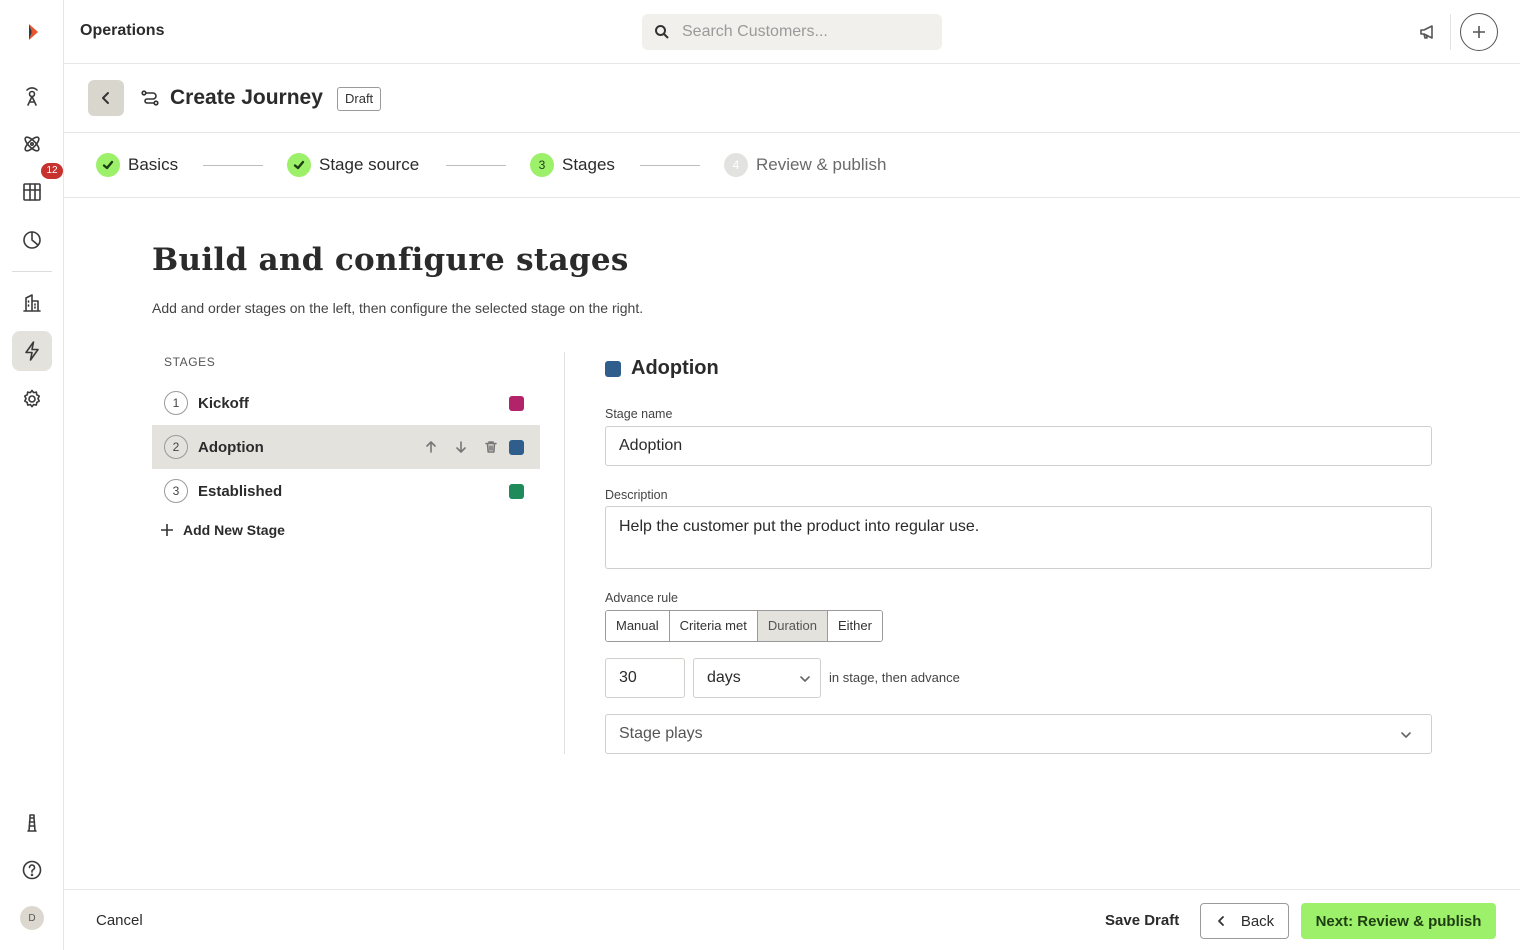  Describe the element at coordinates (431, 447) in the screenshot. I see `move-up-icon` at that location.